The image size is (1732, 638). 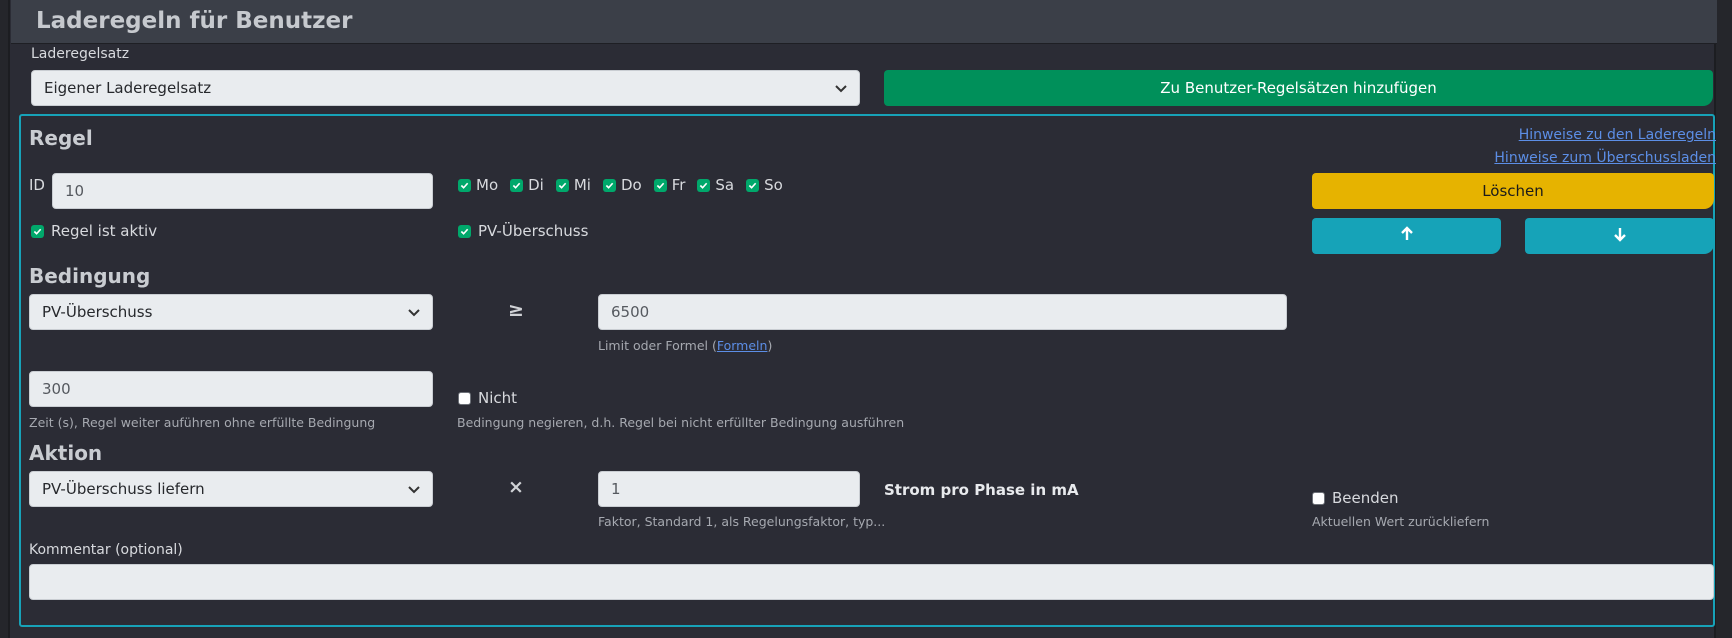 What do you see at coordinates (533, 231) in the screenshot?
I see `pv-surplus-label: PV-Überschuss` at bounding box center [533, 231].